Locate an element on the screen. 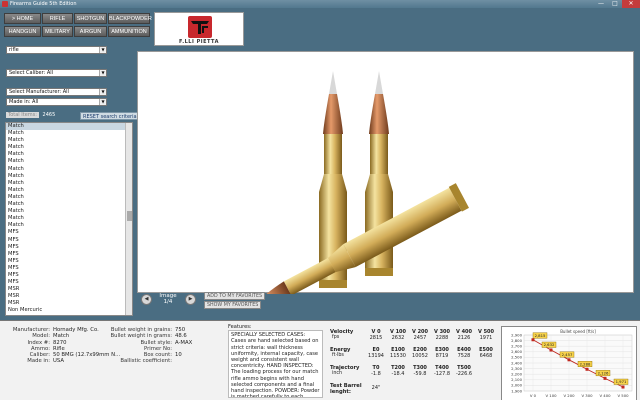 This screenshot has height=400, width=640. nav-rifle: RIFLE is located at coordinates (57, 18).